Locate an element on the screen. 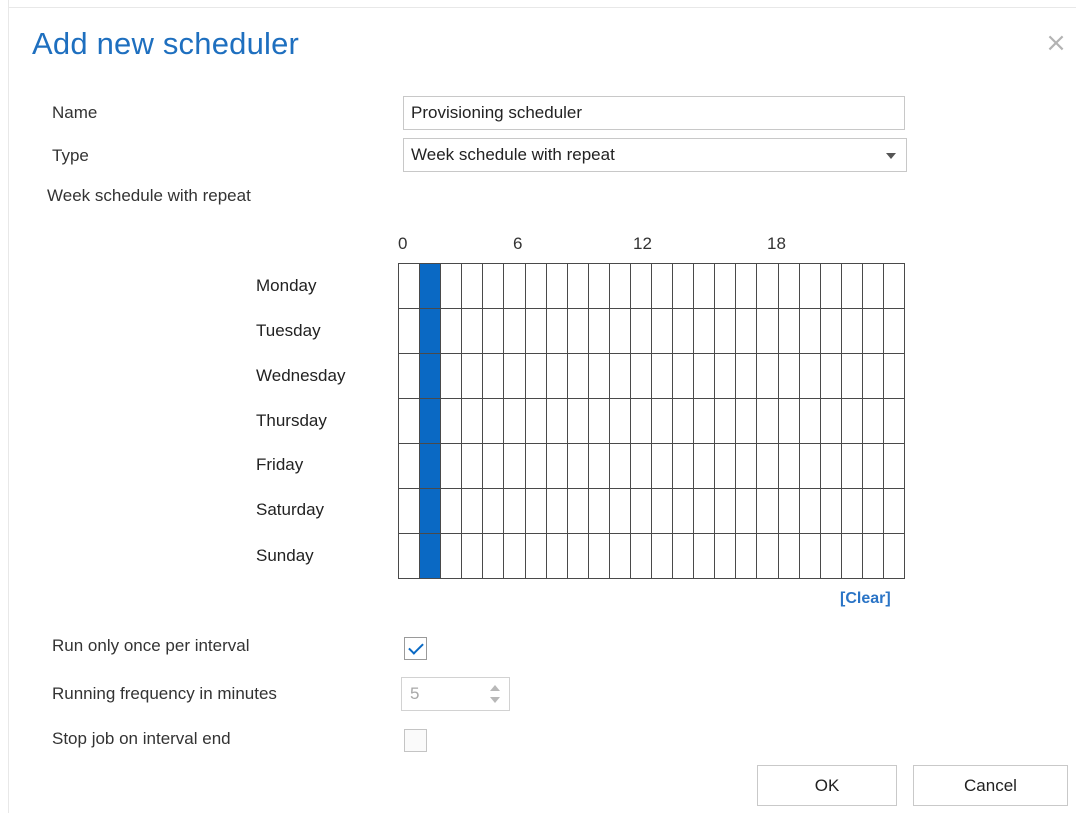 Image resolution: width=1076 pixels, height=813 pixels. stop-job-checkbox is located at coordinates (415, 740).